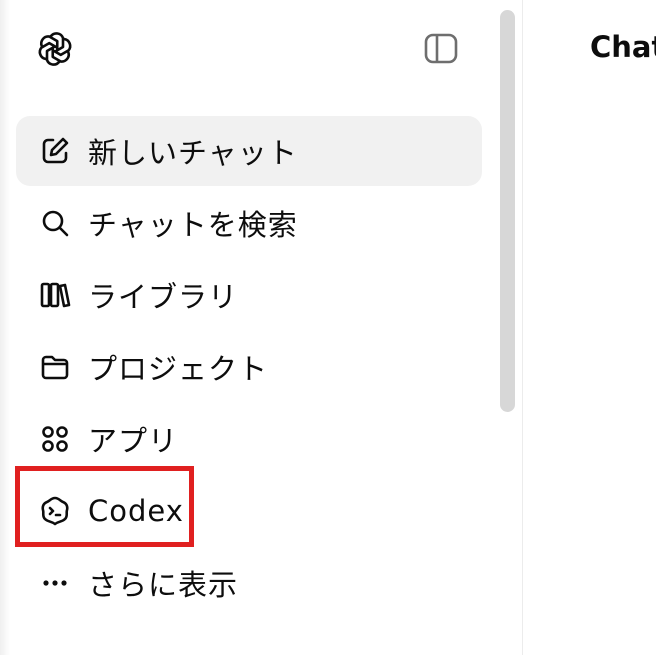 This screenshot has height=655, width=656. What do you see at coordinates (178, 369) in the screenshot?
I see `sidebar-item-label: プロジェクト` at bounding box center [178, 369].